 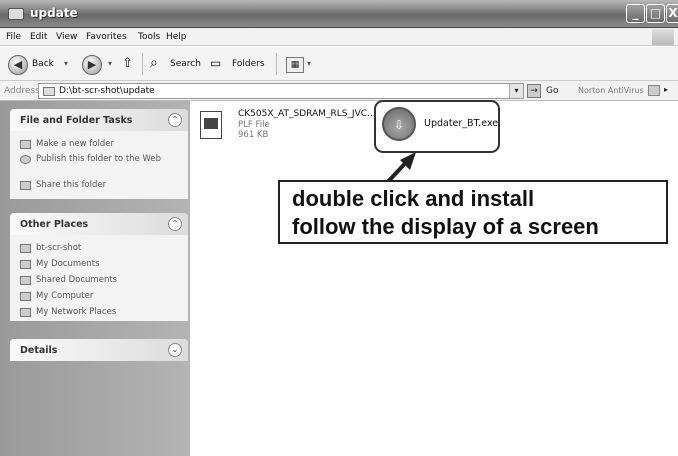 I want to click on menu-edit: Edit, so click(x=38, y=37).